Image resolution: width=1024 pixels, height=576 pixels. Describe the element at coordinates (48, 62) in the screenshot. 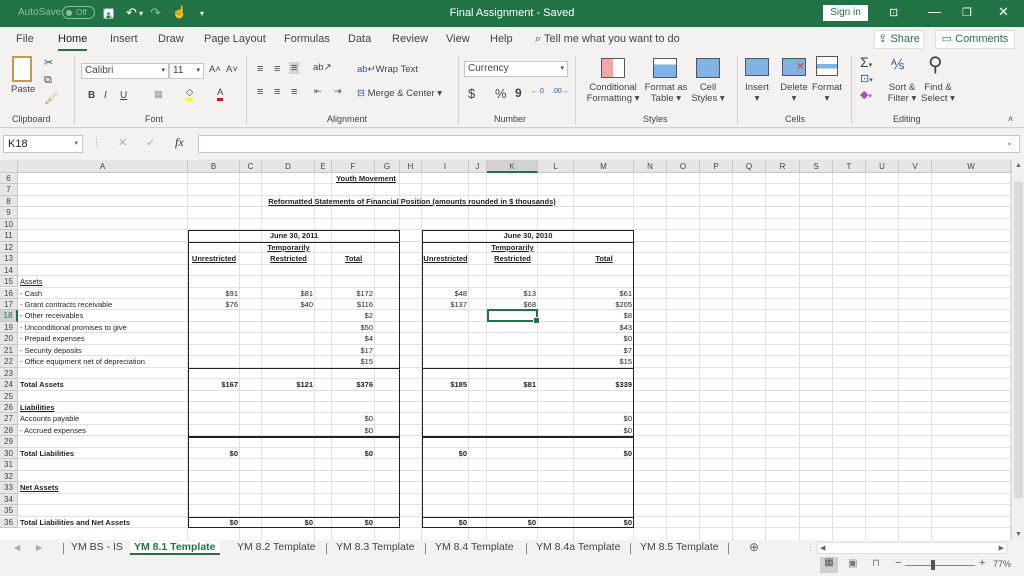

I see `cut-icon: ✂` at that location.